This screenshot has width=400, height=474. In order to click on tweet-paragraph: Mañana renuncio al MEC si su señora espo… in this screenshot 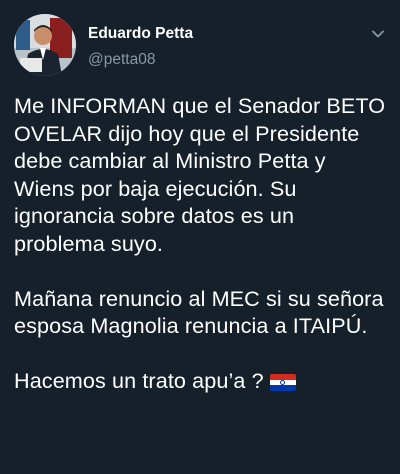, I will do `click(199, 312)`.